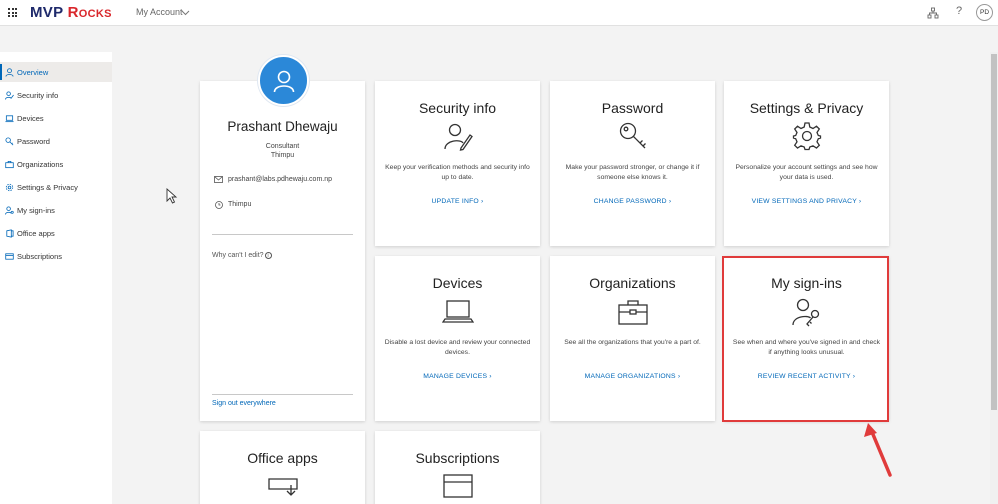 This screenshot has width=998, height=504. I want to click on view-settings-privacy-link: VIEW SETTINGS AND PRIVACY ›, so click(806, 201).